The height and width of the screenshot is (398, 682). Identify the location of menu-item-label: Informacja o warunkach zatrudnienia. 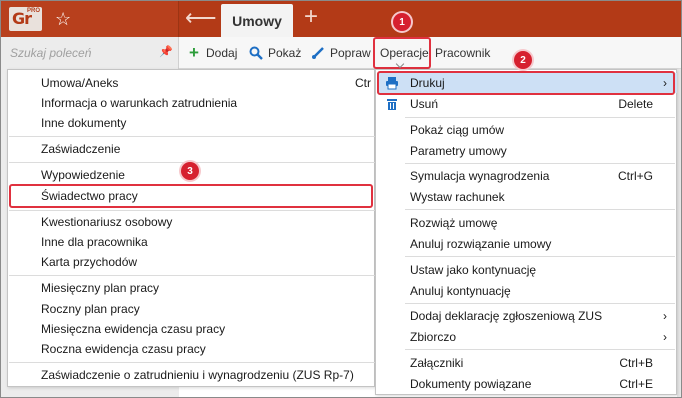
(139, 103).